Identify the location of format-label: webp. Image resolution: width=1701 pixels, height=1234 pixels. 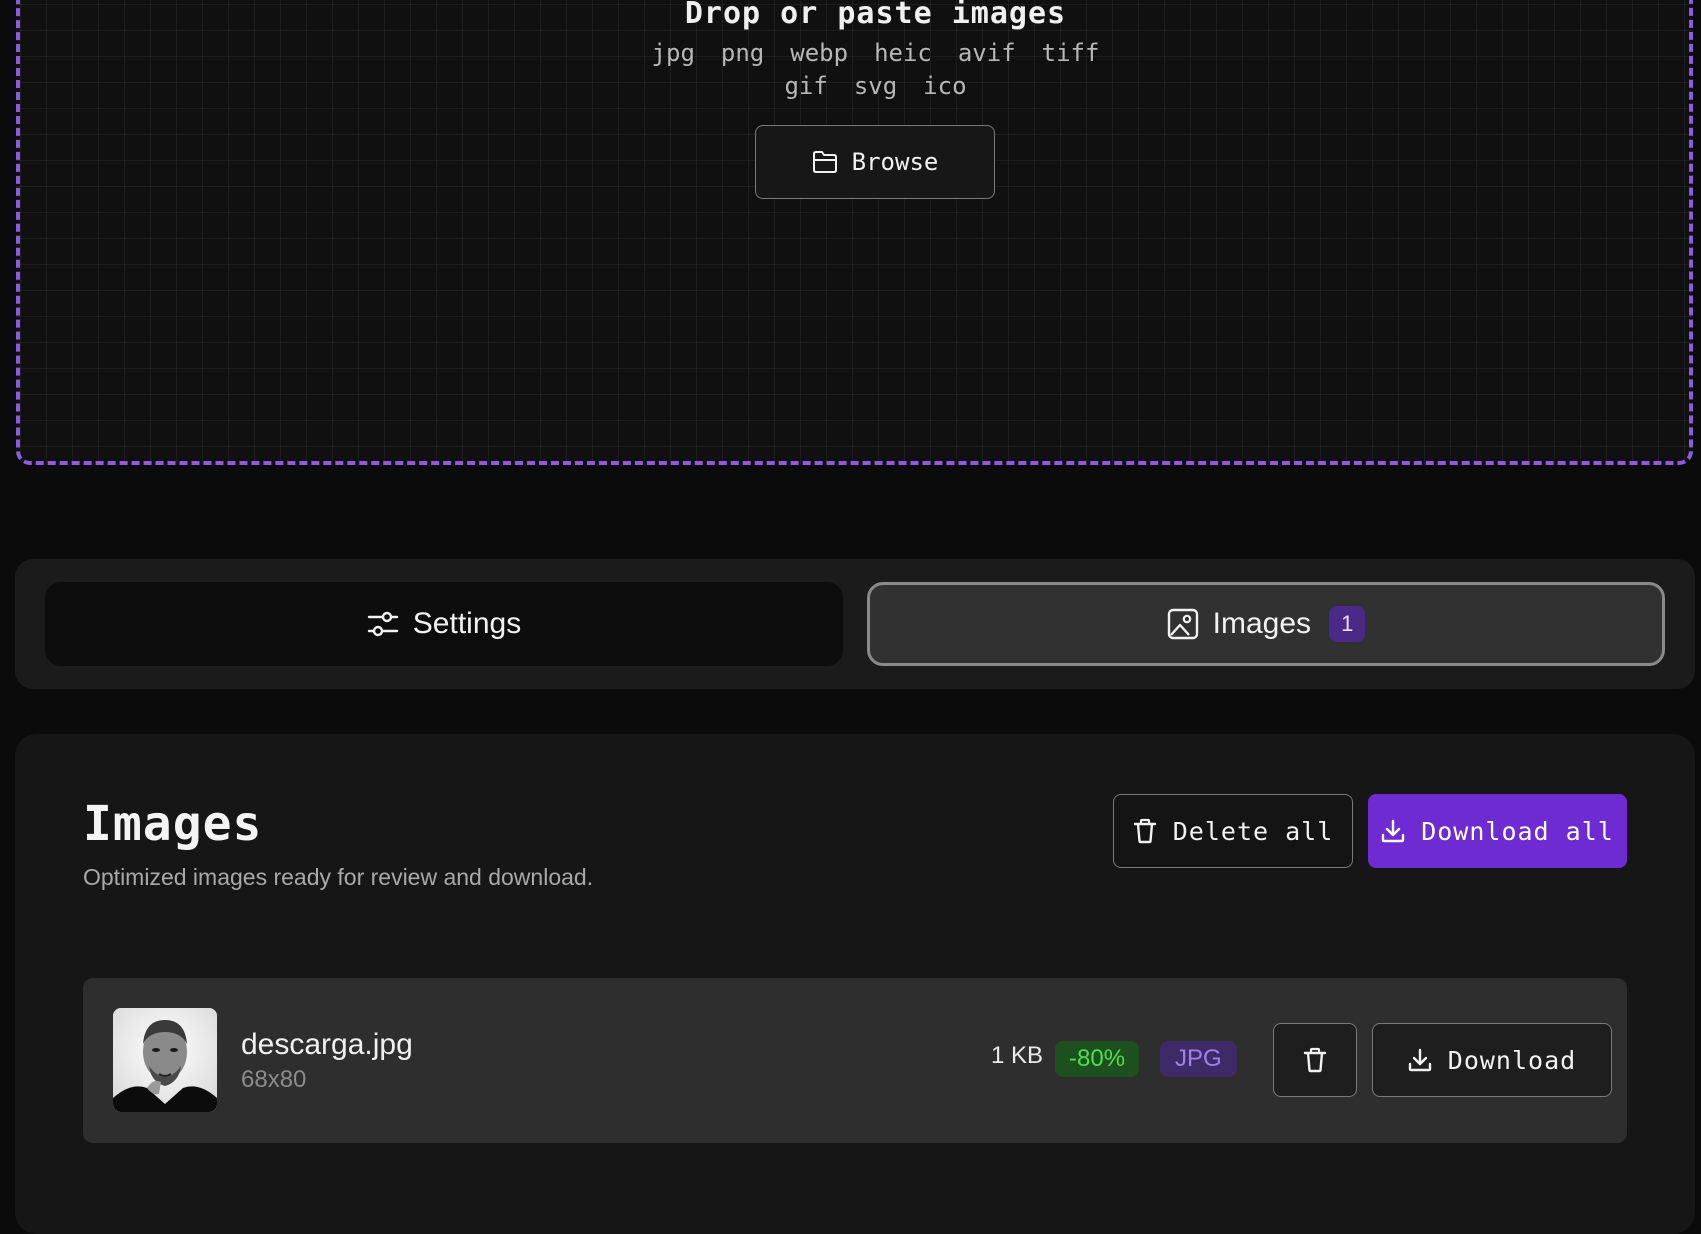
(819, 53).